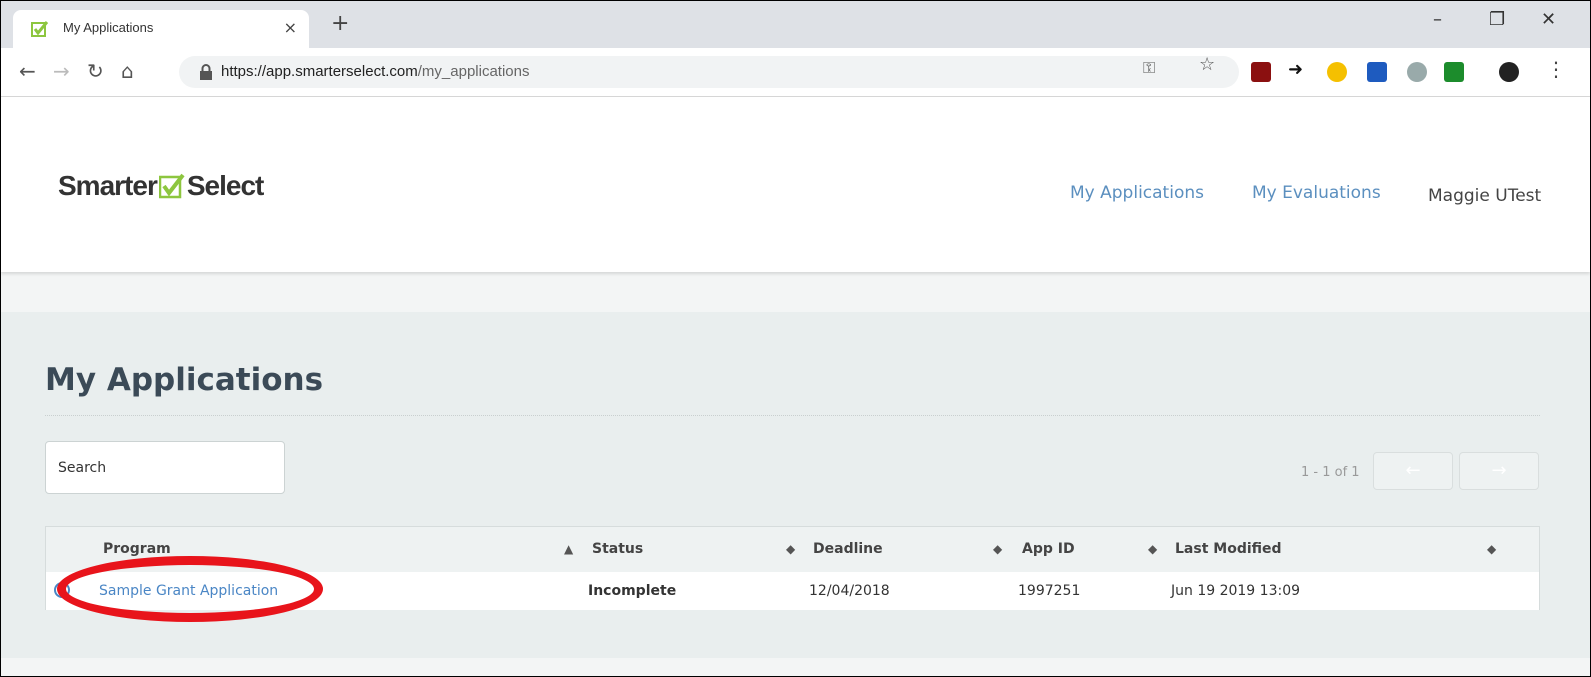 Image resolution: width=1591 pixels, height=677 pixels. I want to click on back-arrow-icon: ←, so click(27, 71).